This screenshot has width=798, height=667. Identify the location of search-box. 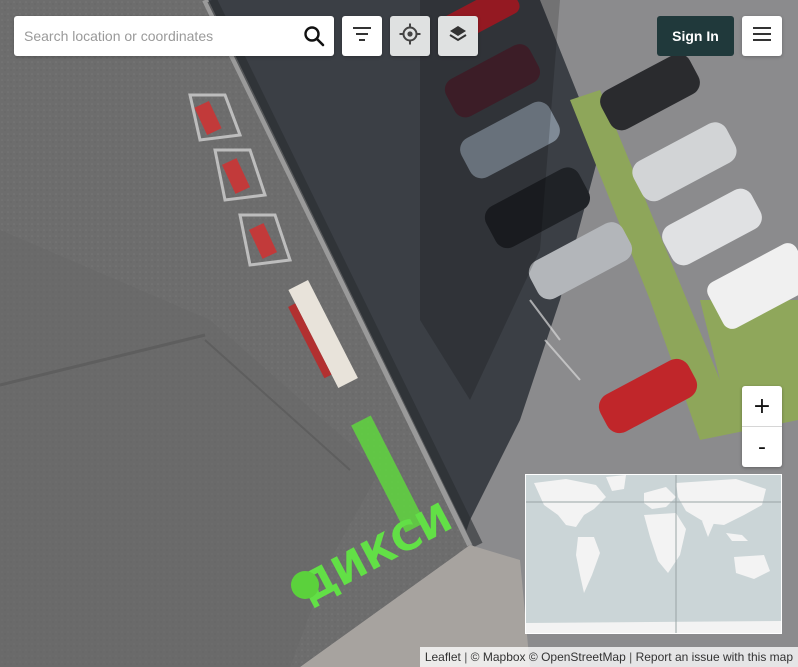
(174, 36).